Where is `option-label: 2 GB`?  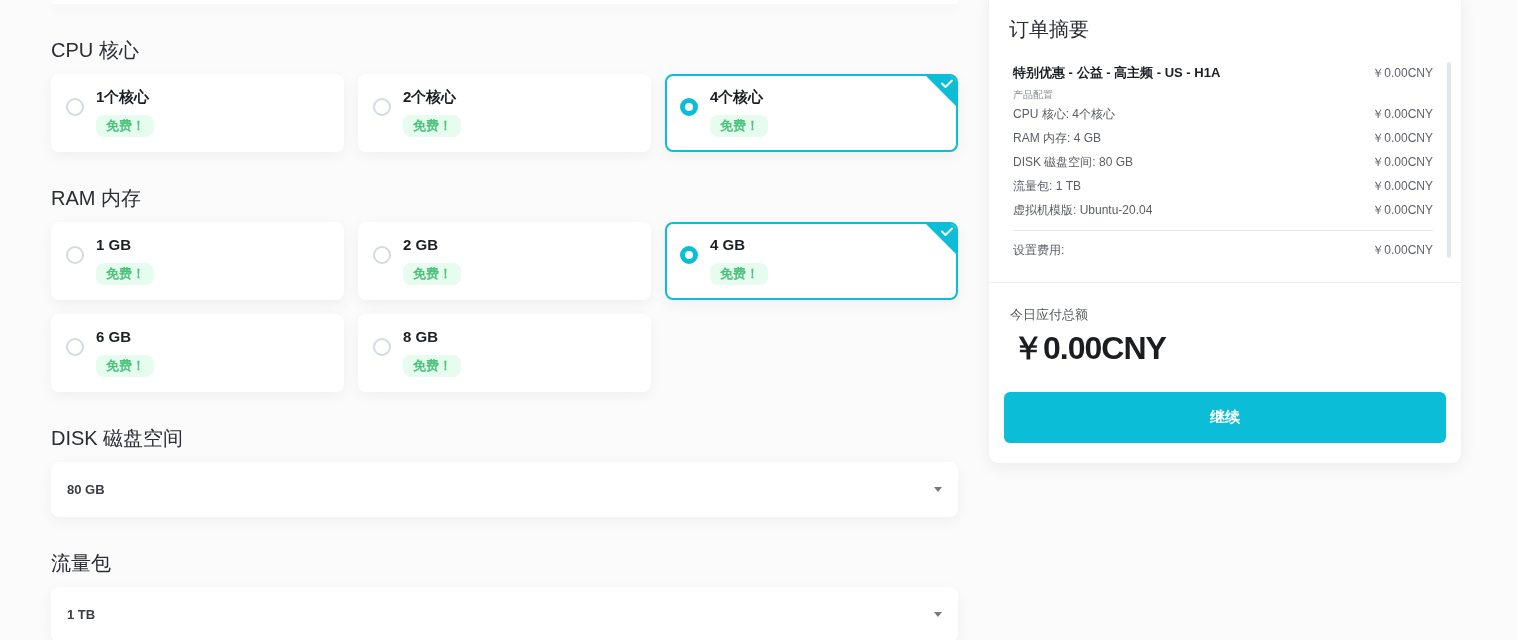 option-label: 2 GB is located at coordinates (420, 245).